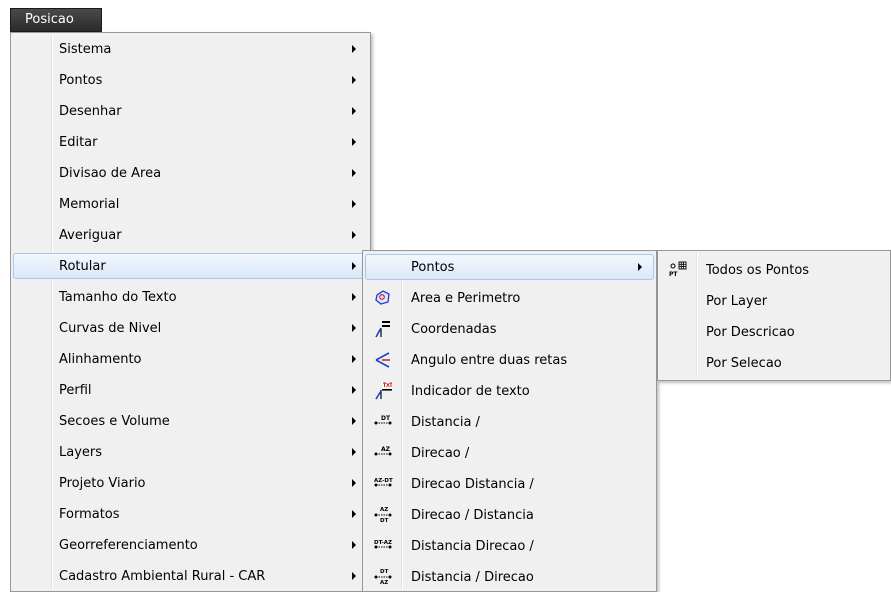 The height and width of the screenshot is (592, 891). Describe the element at coordinates (110, 173) in the screenshot. I see `menu-item-label: Divisao de Area` at that location.